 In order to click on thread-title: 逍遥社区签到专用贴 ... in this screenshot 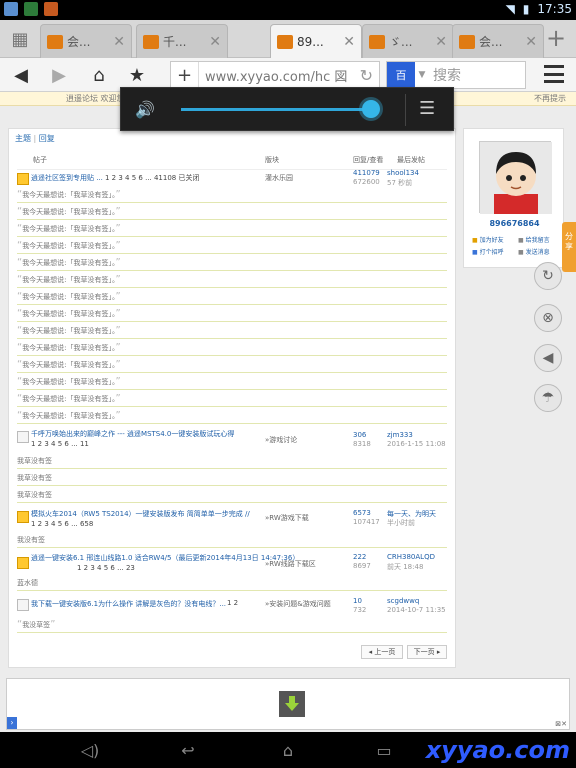, I will do `click(67, 178)`.